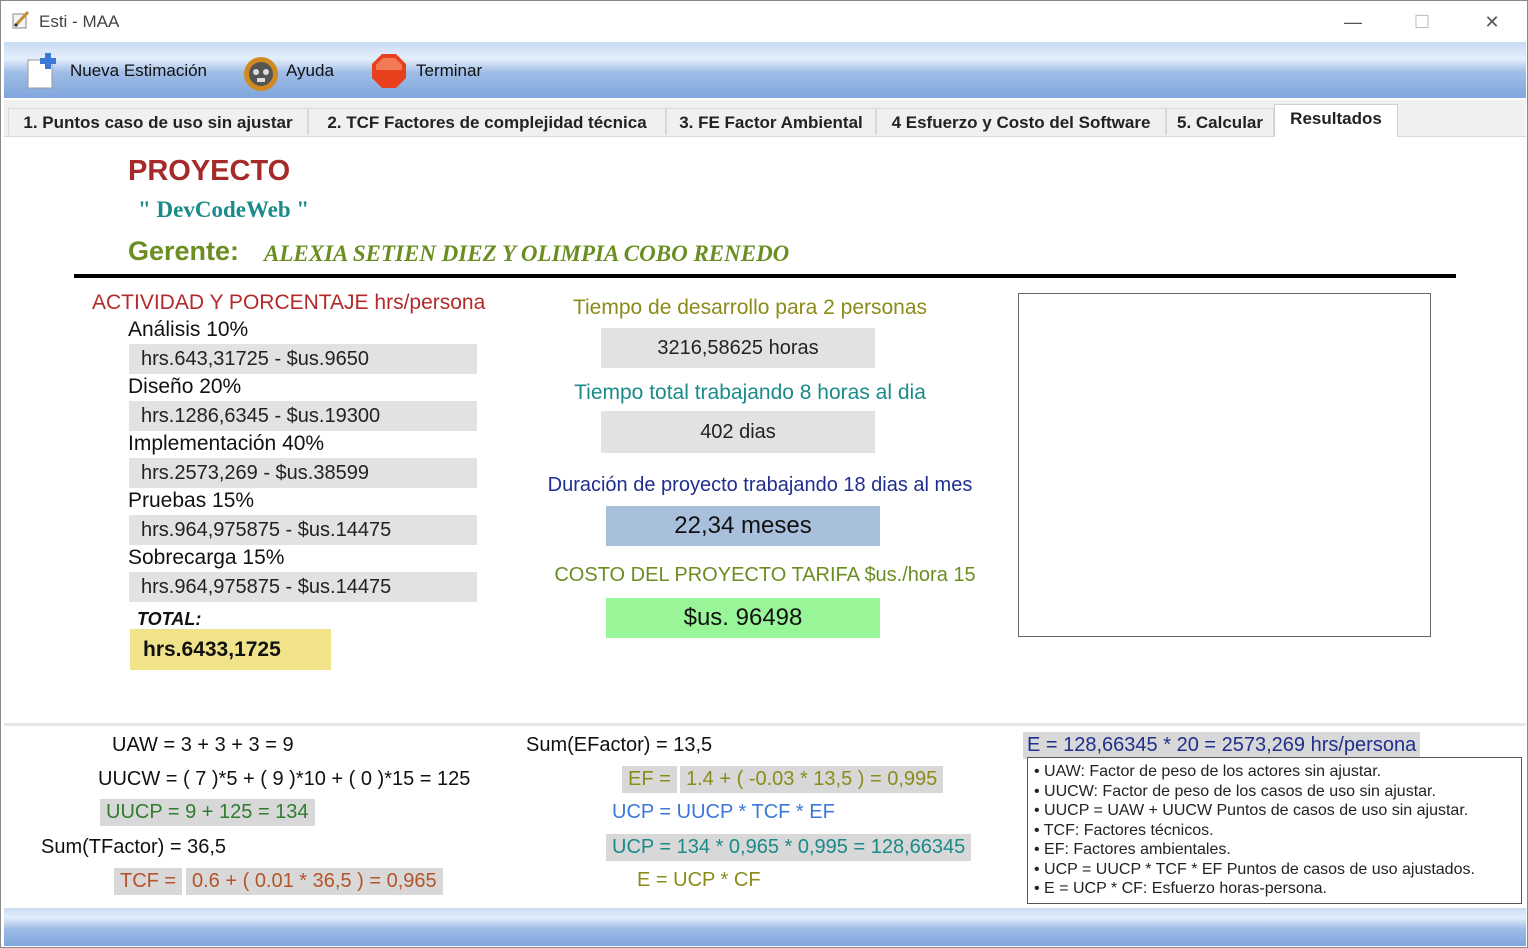 Image resolution: width=1528 pixels, height=948 pixels. Describe the element at coordinates (226, 443) in the screenshot. I see `activity-label: Implementación 40%` at that location.